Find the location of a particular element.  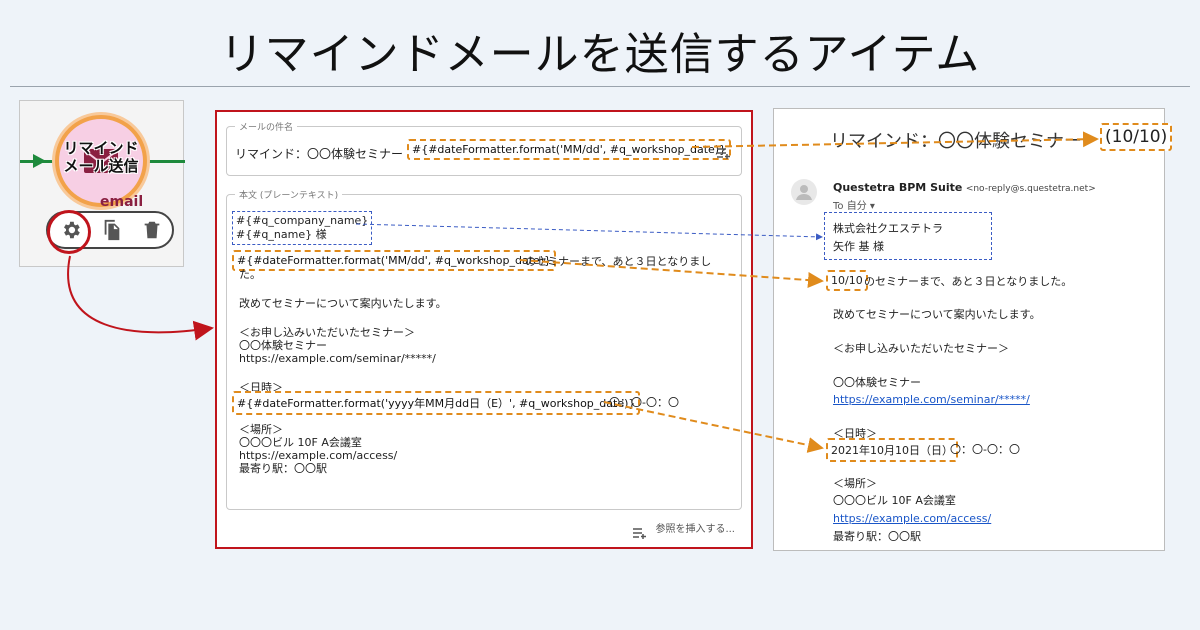

node-label: リマインド メール送信 is located at coordinates (101, 157).